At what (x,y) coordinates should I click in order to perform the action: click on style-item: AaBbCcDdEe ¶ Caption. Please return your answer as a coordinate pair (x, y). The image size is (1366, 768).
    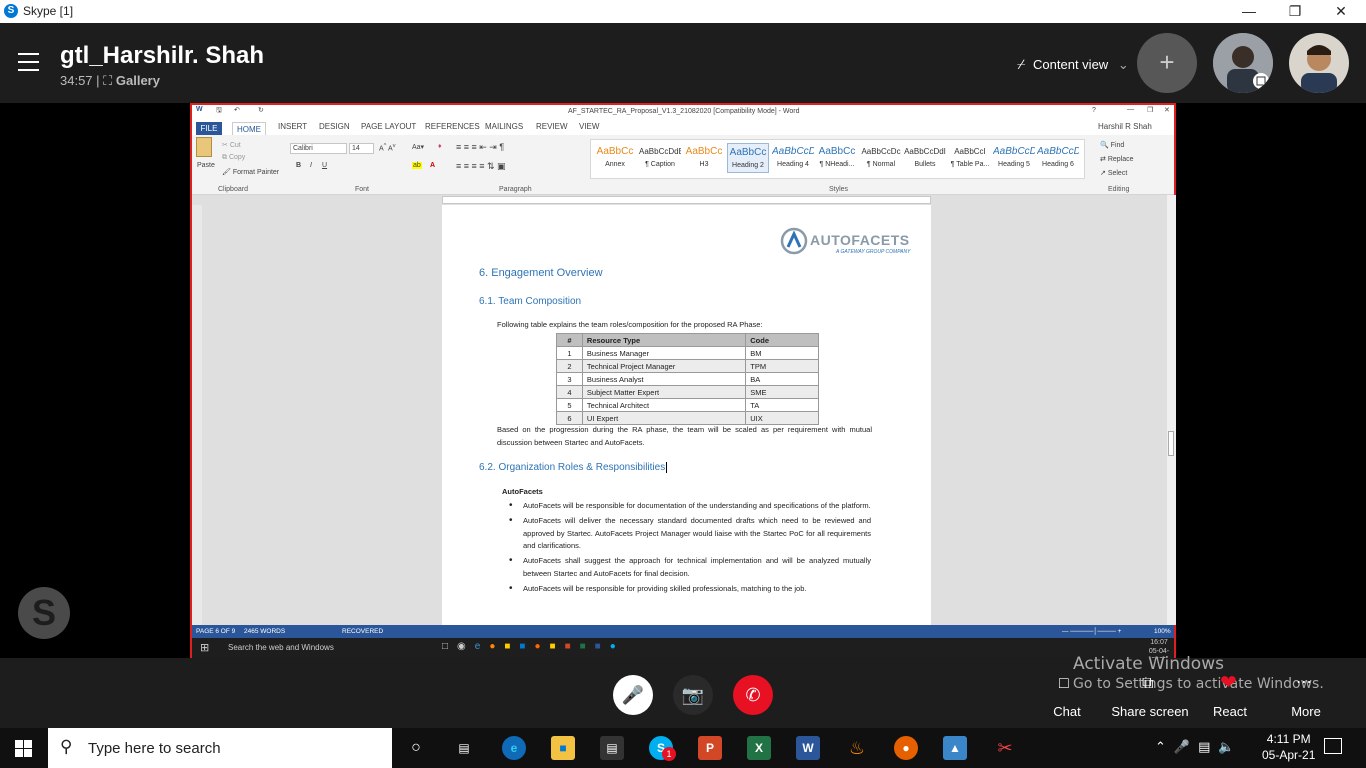
    Looking at the image, I should click on (660, 158).